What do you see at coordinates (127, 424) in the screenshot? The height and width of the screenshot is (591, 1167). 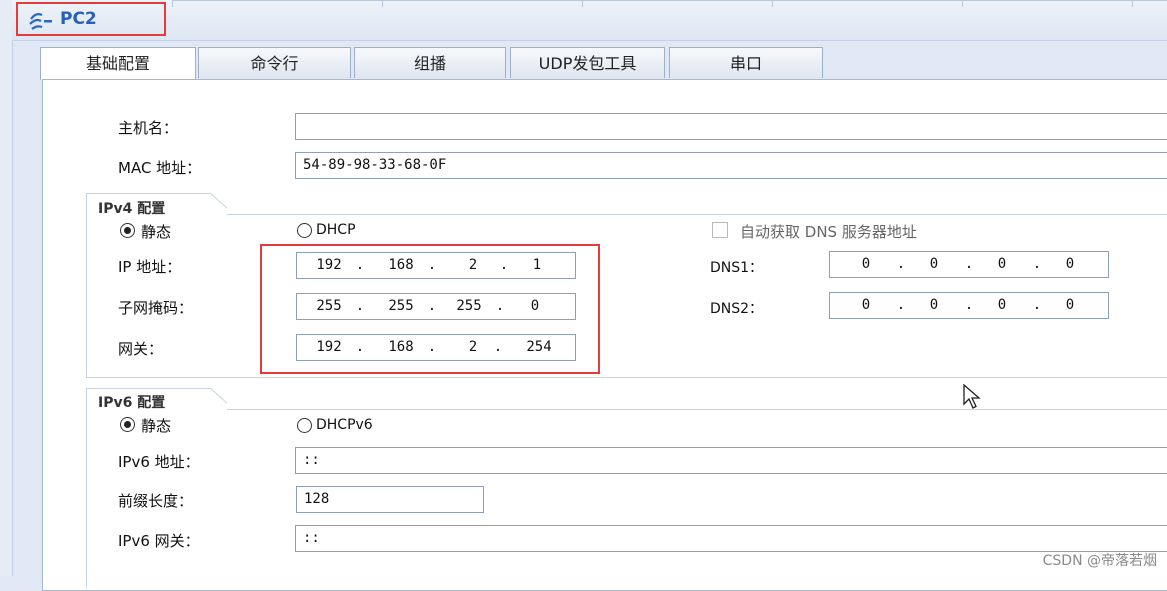 I see `ipv6-static-radio` at bounding box center [127, 424].